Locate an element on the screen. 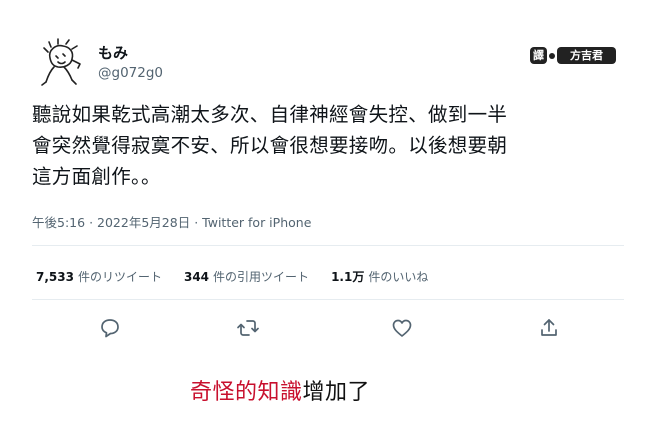 This screenshot has height=427, width=657. doodle-character-avatar-icon is located at coordinates (61, 63).